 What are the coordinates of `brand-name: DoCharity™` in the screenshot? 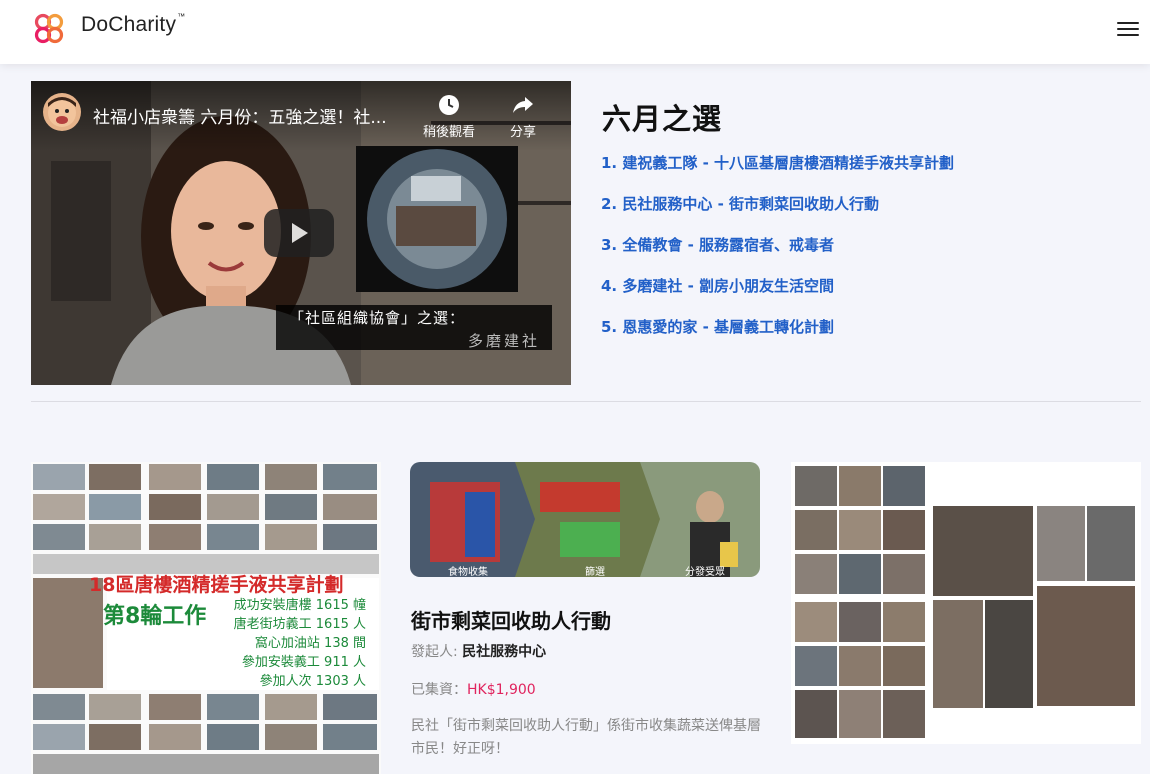 It's located at (133, 24).